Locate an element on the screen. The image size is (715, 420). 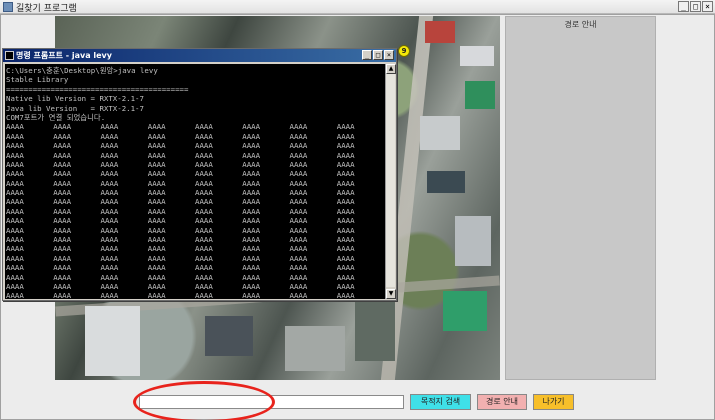
console-line: Java lib Version = RXTX-2.1-7 is located at coordinates (75, 108).